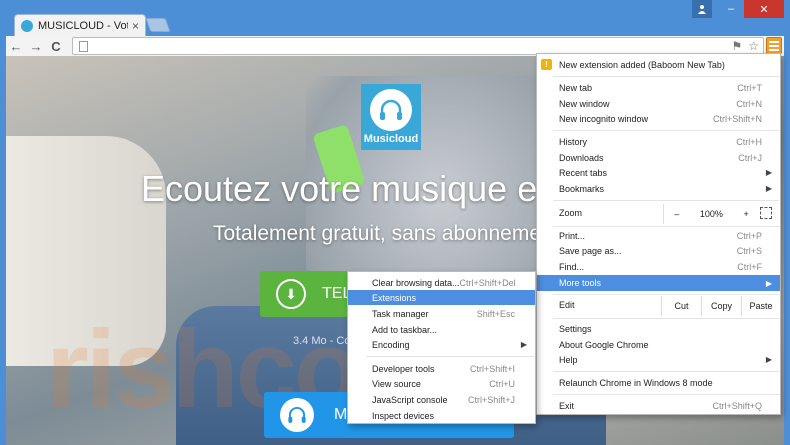 The width and height of the screenshot is (790, 445). I want to click on zoom-level: 100%, so click(711, 214).